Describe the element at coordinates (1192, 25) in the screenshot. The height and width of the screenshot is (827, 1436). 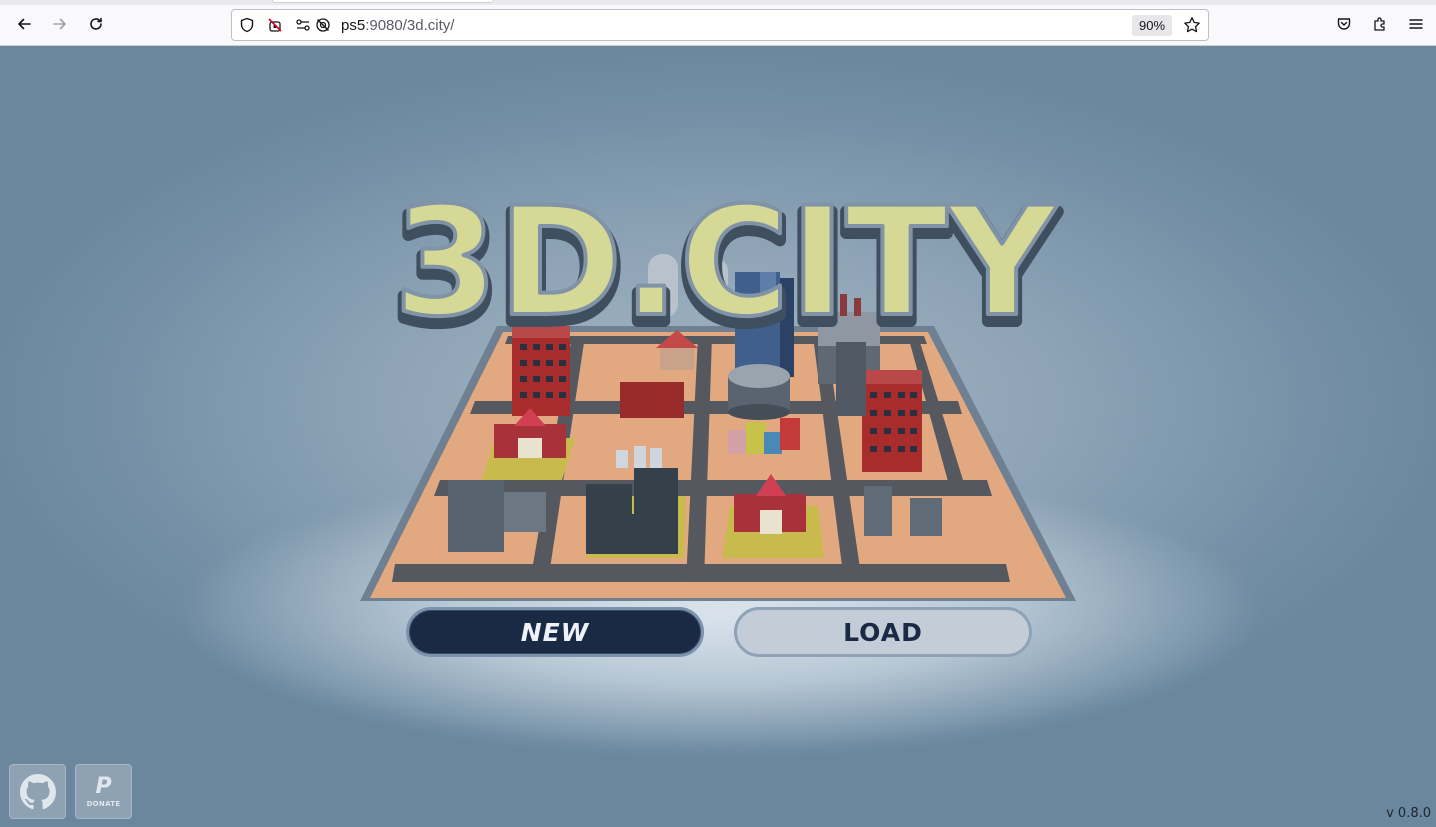
I see `bookmark-star-icon` at that location.